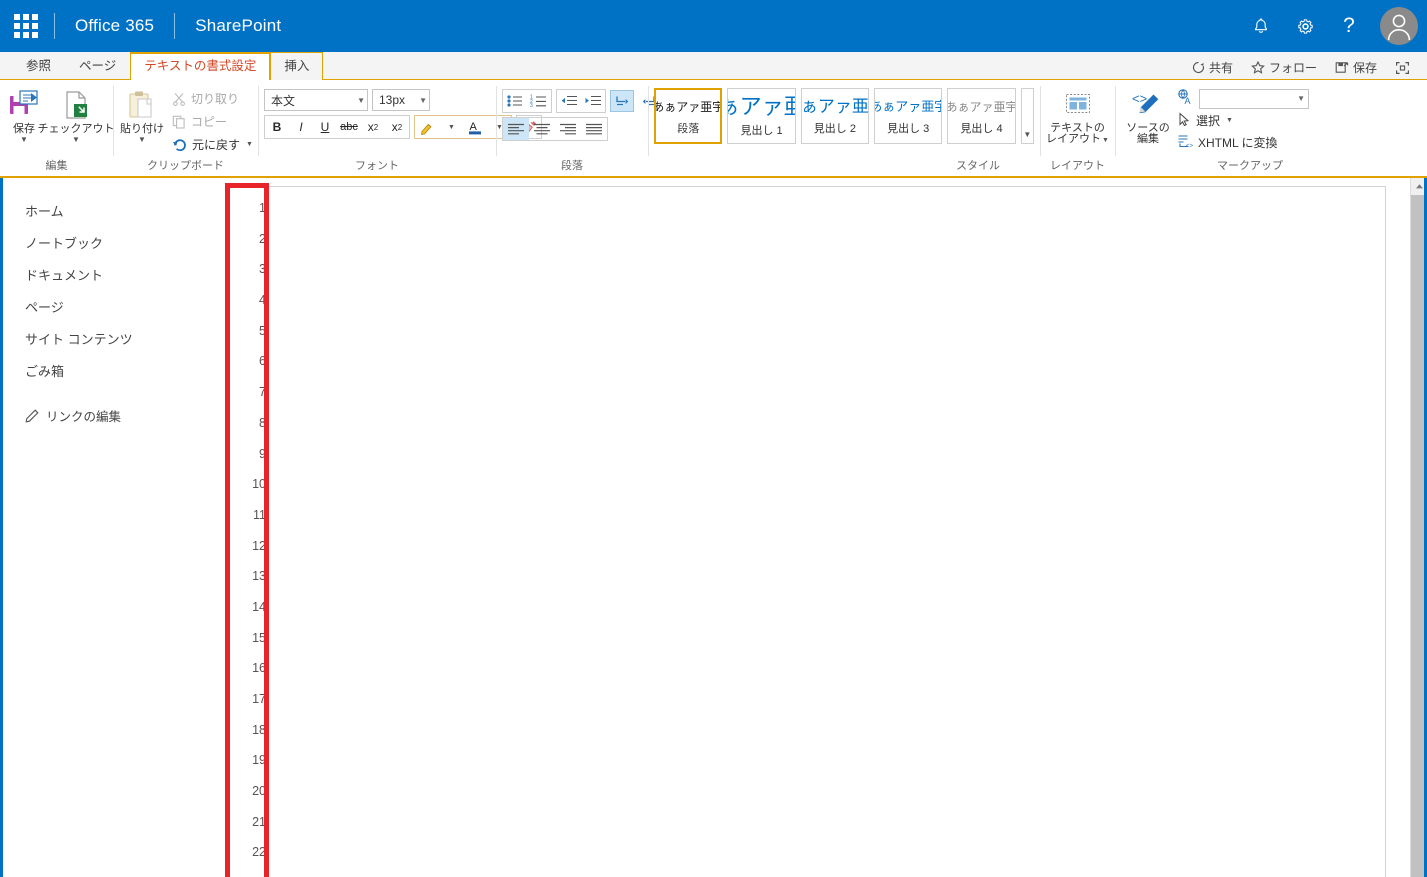 This screenshot has height=877, width=1427. What do you see at coordinates (1261, 26) in the screenshot?
I see `bell-icon` at bounding box center [1261, 26].